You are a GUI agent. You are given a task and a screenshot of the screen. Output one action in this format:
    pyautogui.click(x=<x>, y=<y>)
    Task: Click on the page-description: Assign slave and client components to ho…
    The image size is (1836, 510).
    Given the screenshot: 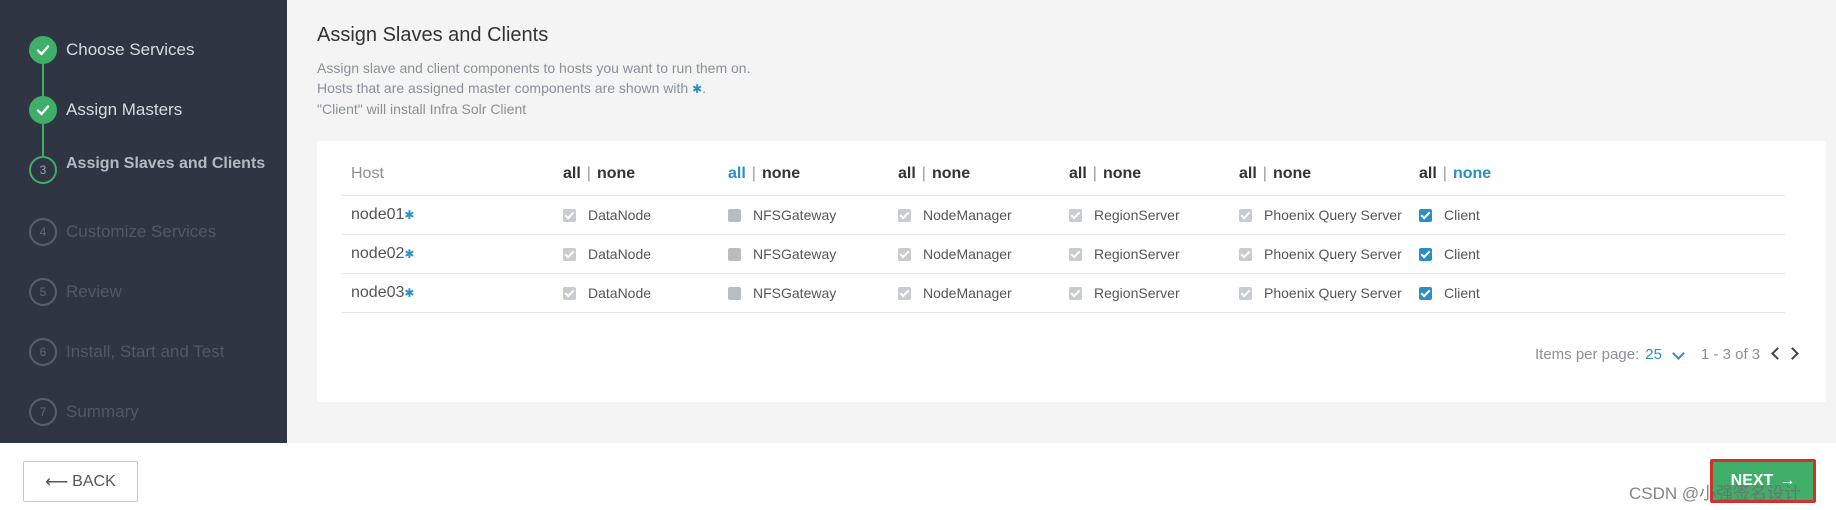 What is the action you would take?
    pyautogui.click(x=533, y=88)
    